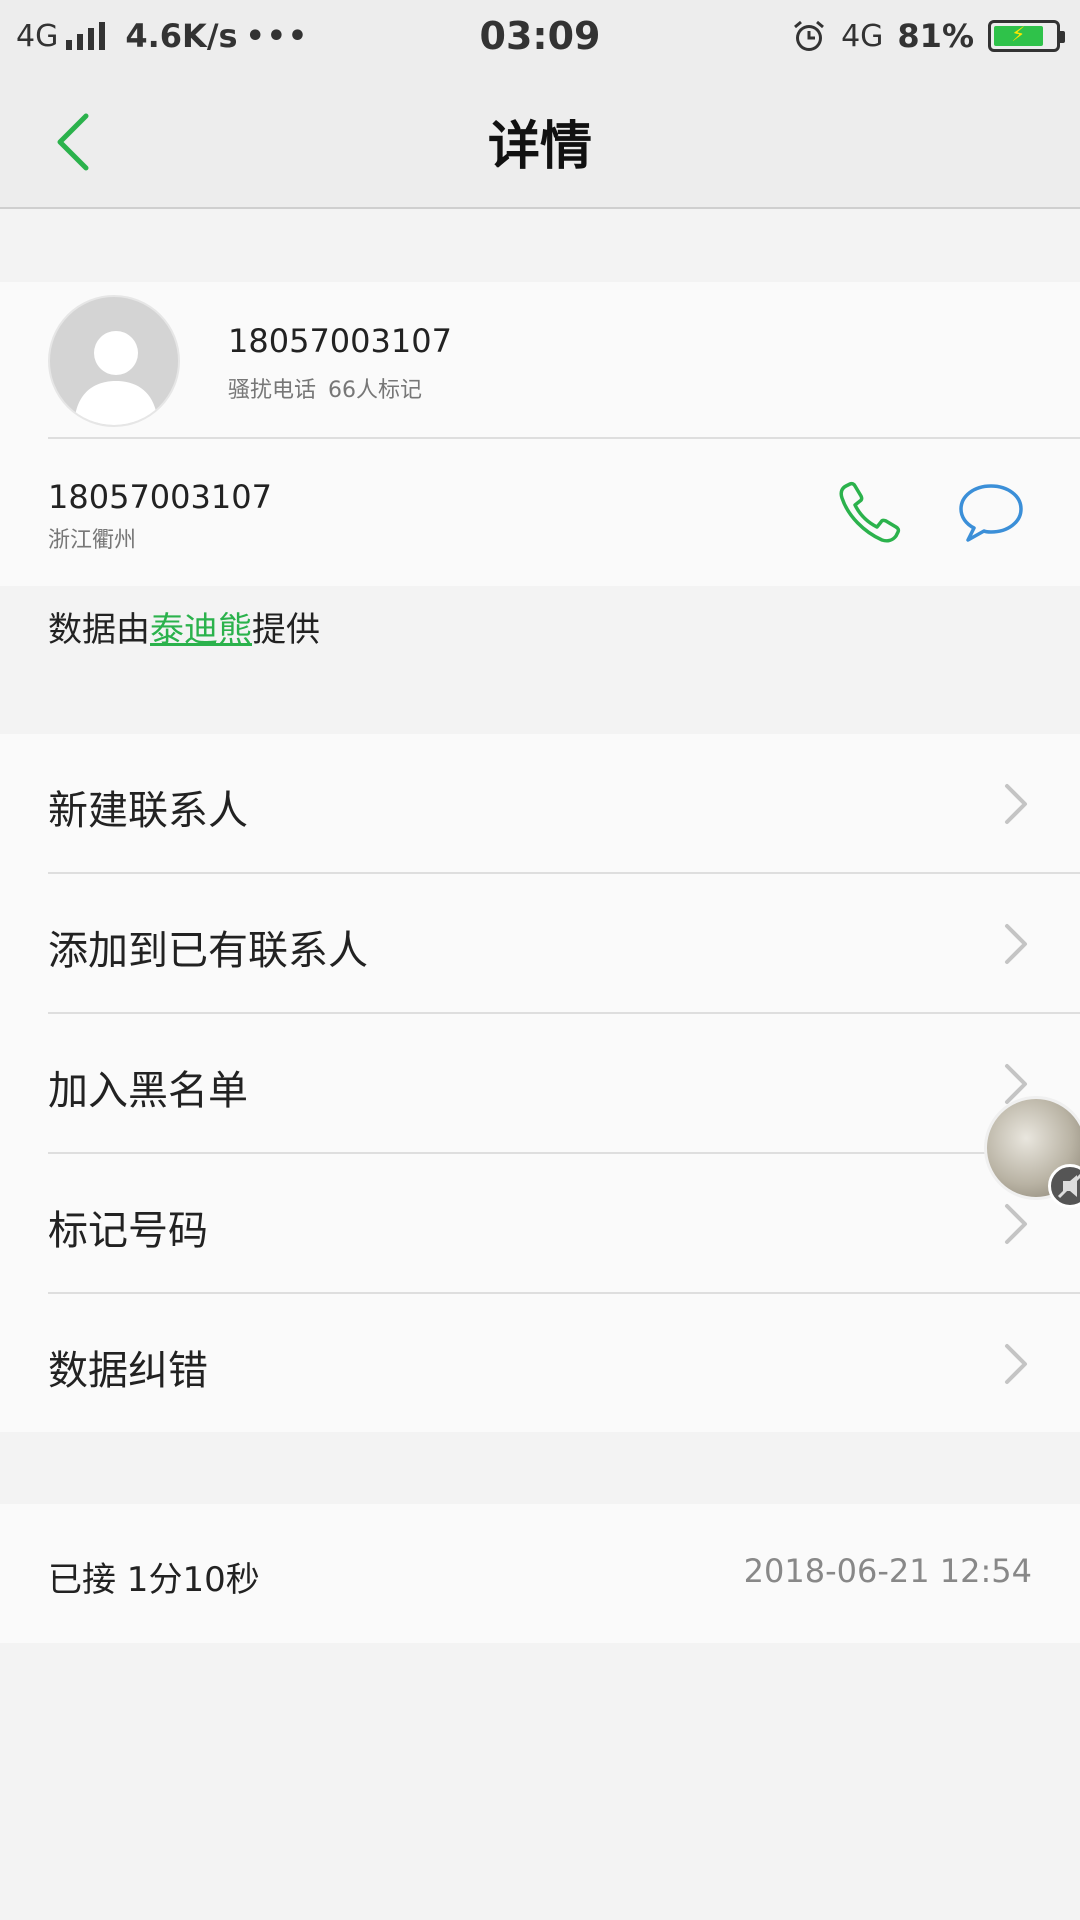 The image size is (1080, 1920). What do you see at coordinates (540, 1363) in the screenshot?
I see `data-correction-item: 数据纠错` at bounding box center [540, 1363].